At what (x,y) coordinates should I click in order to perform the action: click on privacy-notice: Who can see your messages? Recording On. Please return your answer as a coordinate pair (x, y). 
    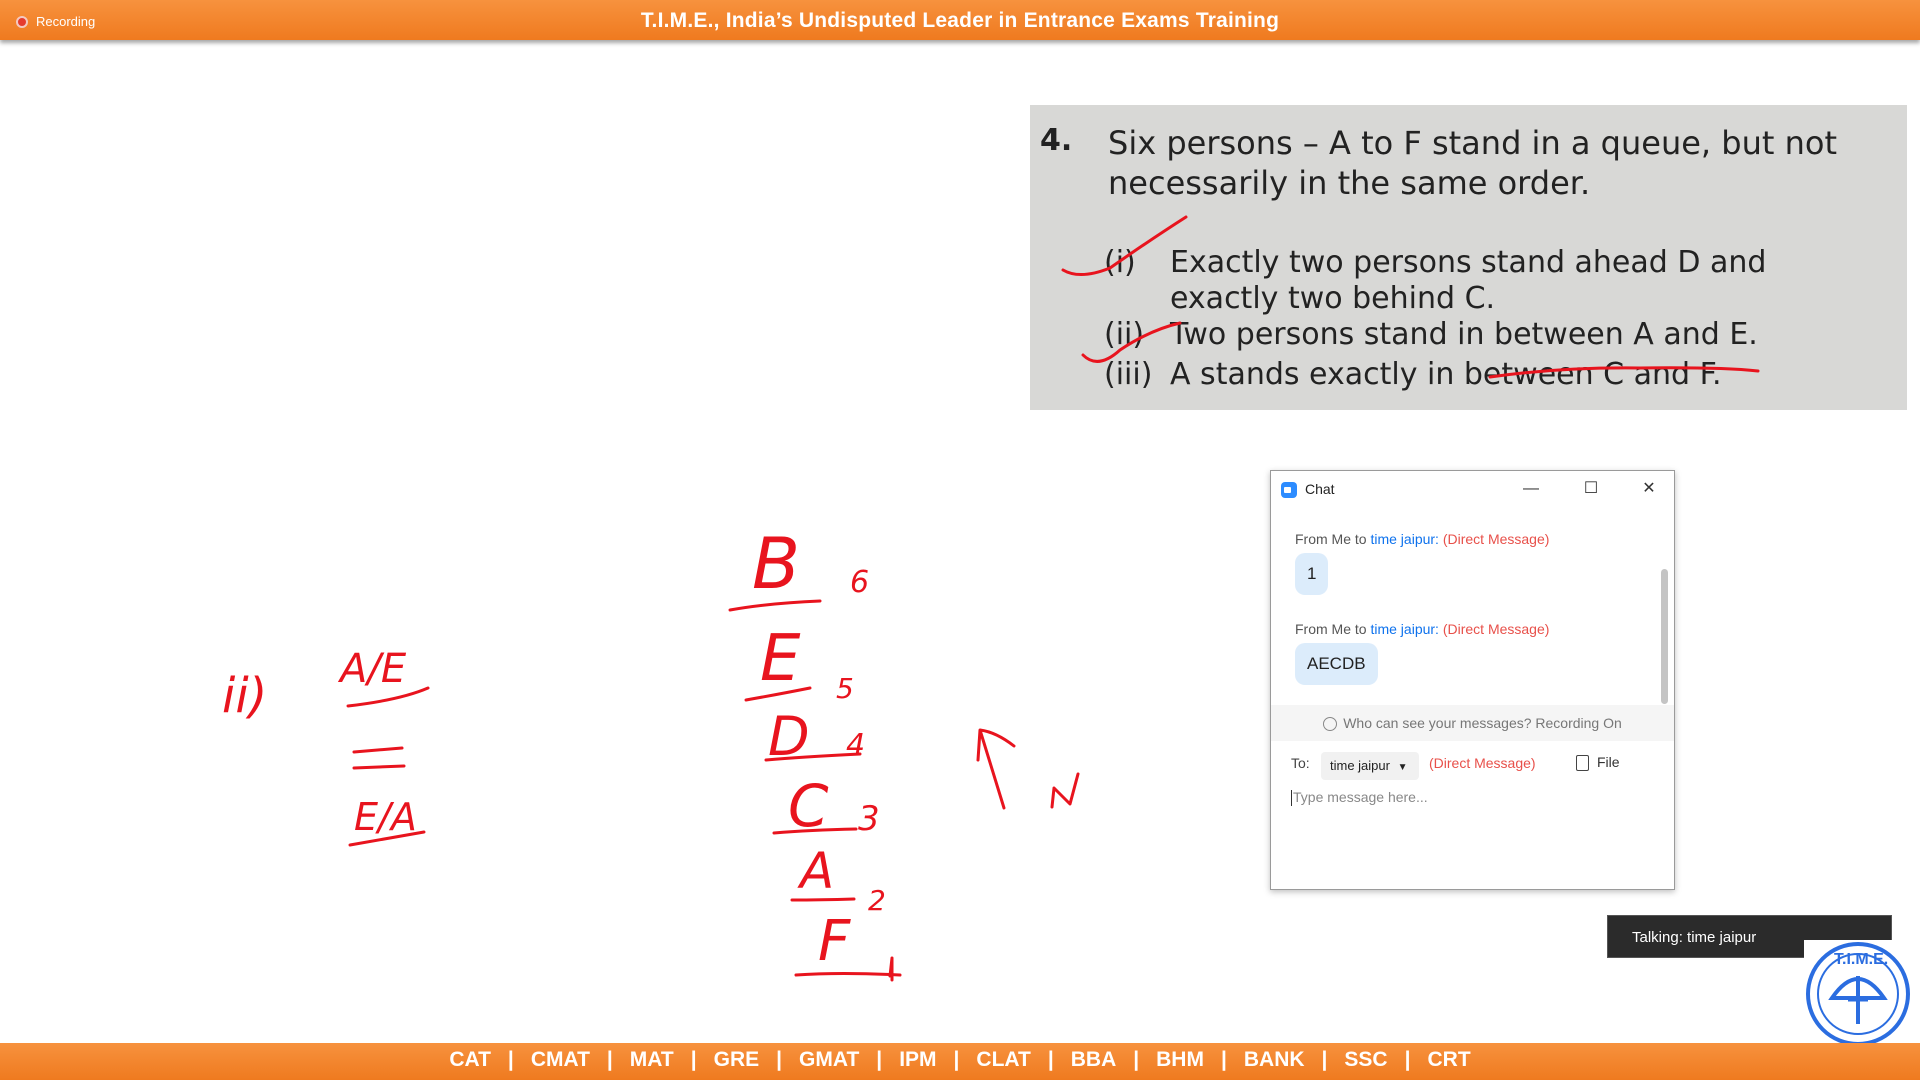
    Looking at the image, I should click on (1472, 723).